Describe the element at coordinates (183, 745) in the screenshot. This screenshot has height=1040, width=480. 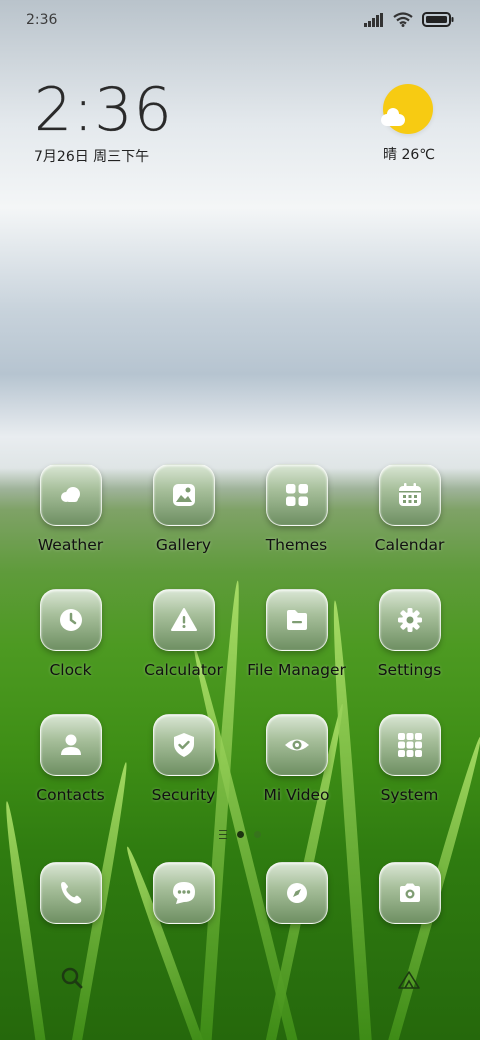
I see `shield-icon` at that location.